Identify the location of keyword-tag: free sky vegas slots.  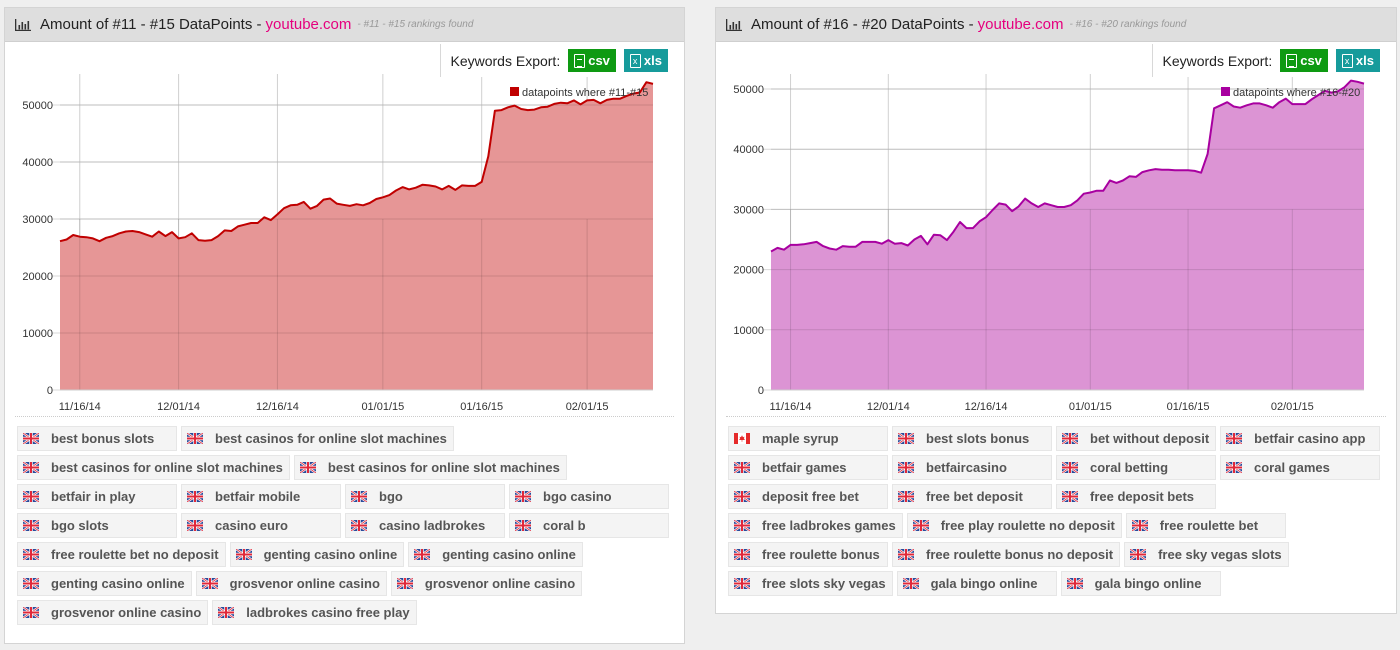
(1206, 554).